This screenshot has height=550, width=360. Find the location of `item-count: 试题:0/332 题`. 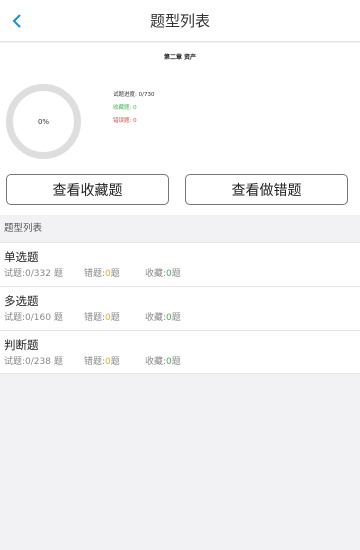

item-count: 试题:0/332 题 is located at coordinates (33, 274).